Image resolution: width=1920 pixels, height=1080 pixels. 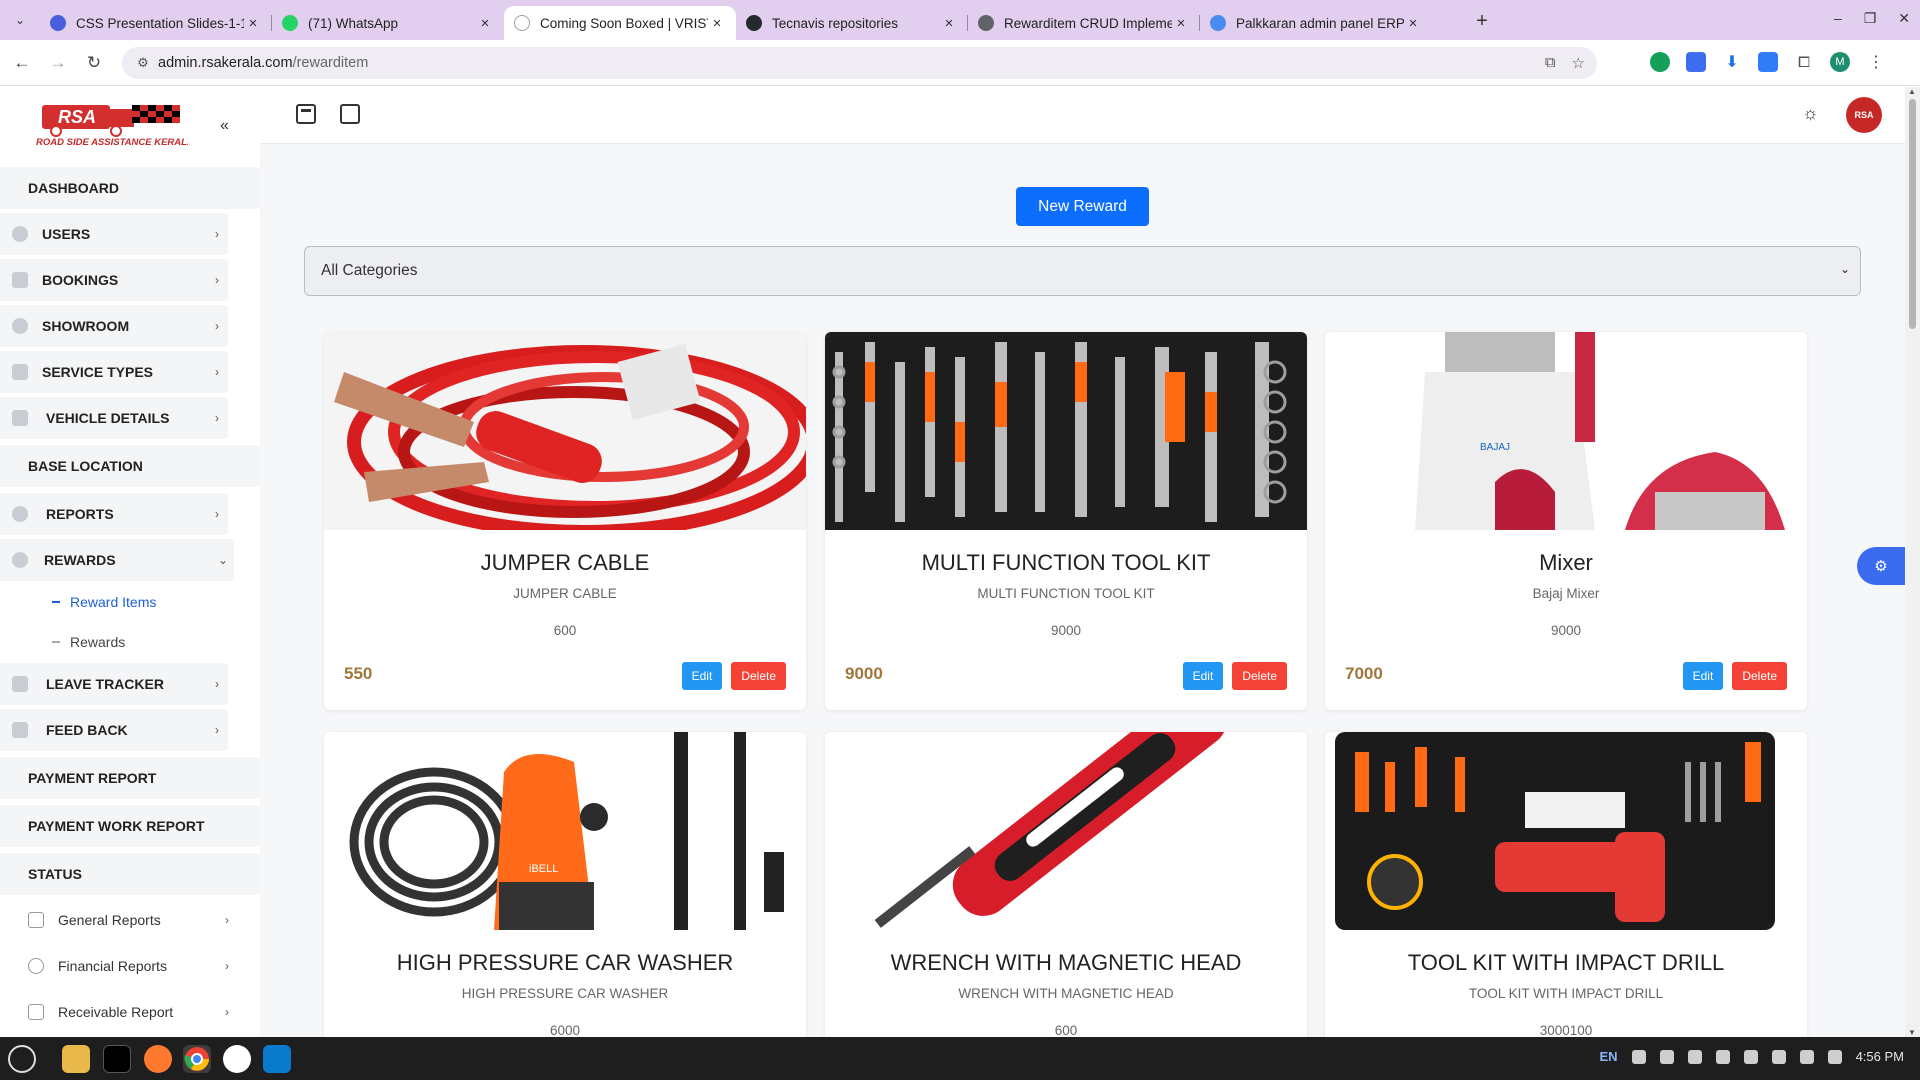 What do you see at coordinates (224, 126) in the screenshot?
I see `collapse-sidebar-icon: «` at bounding box center [224, 126].